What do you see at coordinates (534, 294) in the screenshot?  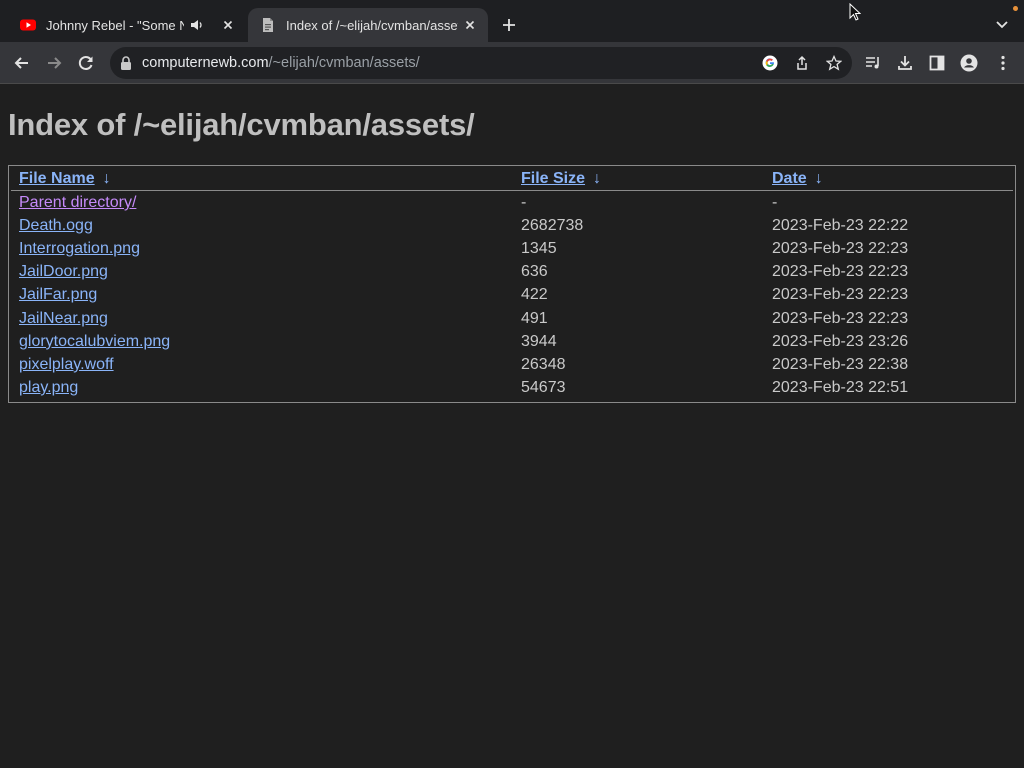 I see `file-size: 422` at bounding box center [534, 294].